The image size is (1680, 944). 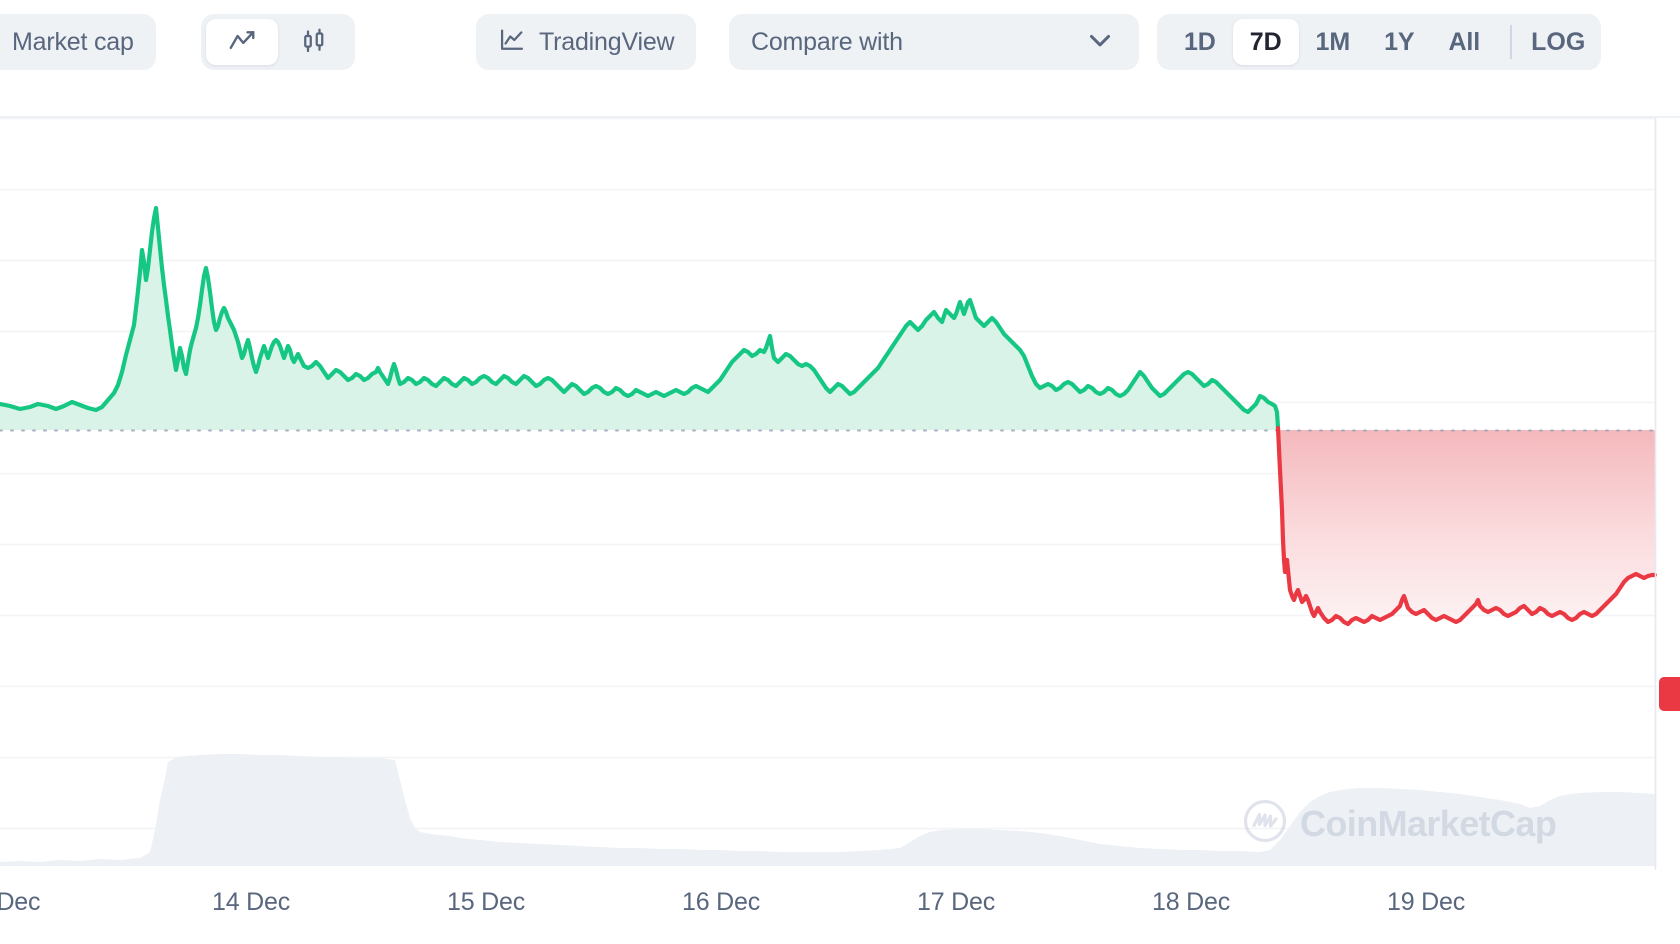 I want to click on x-axis-tick: 18 Dec, so click(x=1191, y=902).